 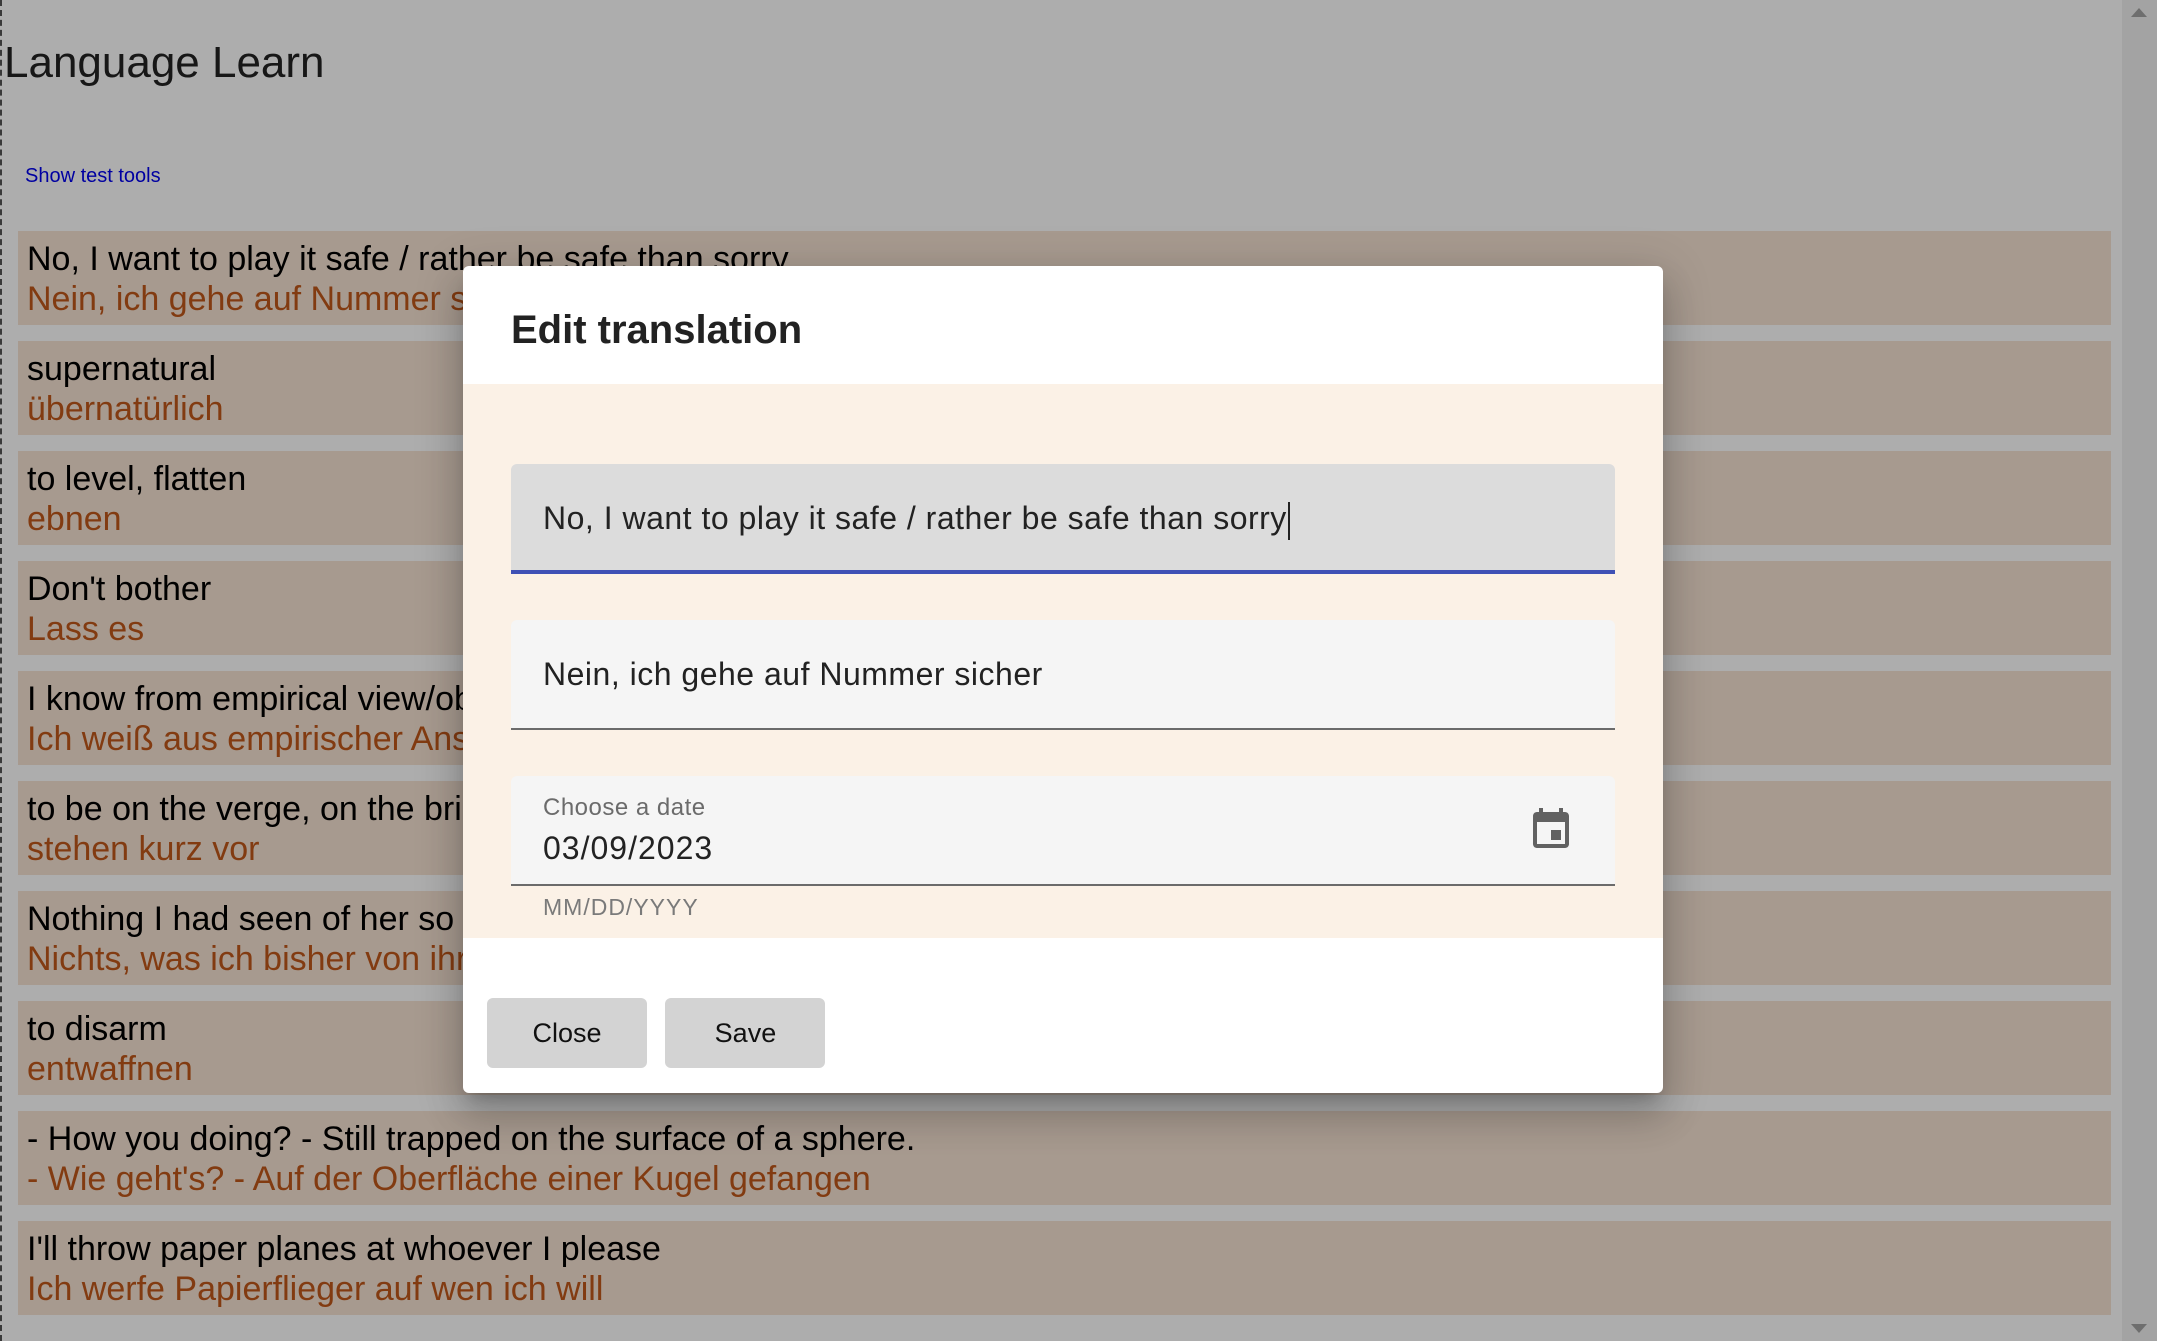 I want to click on dialog-actions: Close Save, so click(x=663, y=1033).